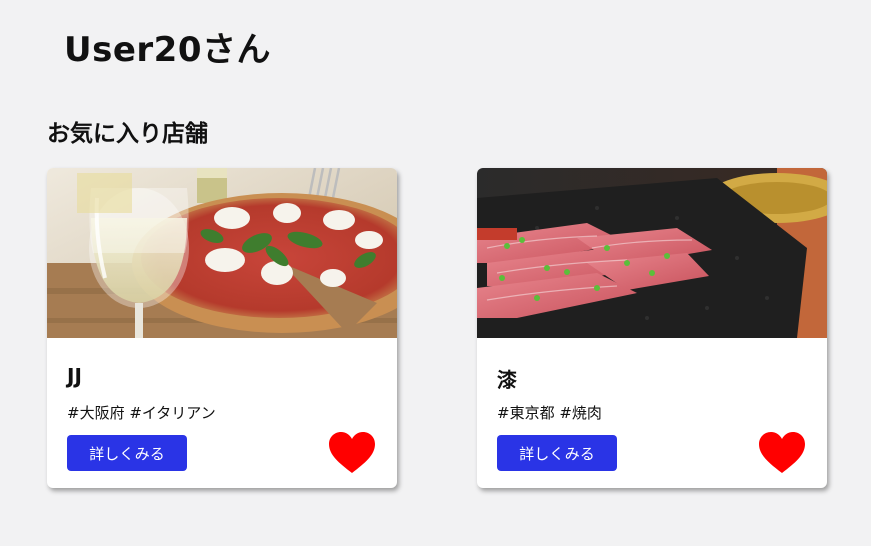 Image resolution: width=871 pixels, height=546 pixels. I want to click on shop-tags: #東京都 #焼肉, so click(549, 413).